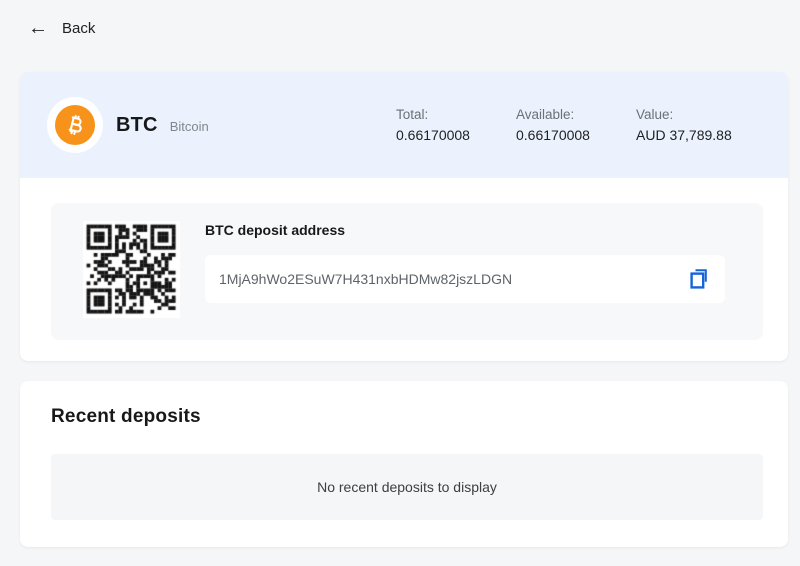 This screenshot has width=800, height=566. I want to click on deposit-address-field: 1MjA9hWo2ESuW7H431nxbHDMw82jszLDGN, so click(465, 279).